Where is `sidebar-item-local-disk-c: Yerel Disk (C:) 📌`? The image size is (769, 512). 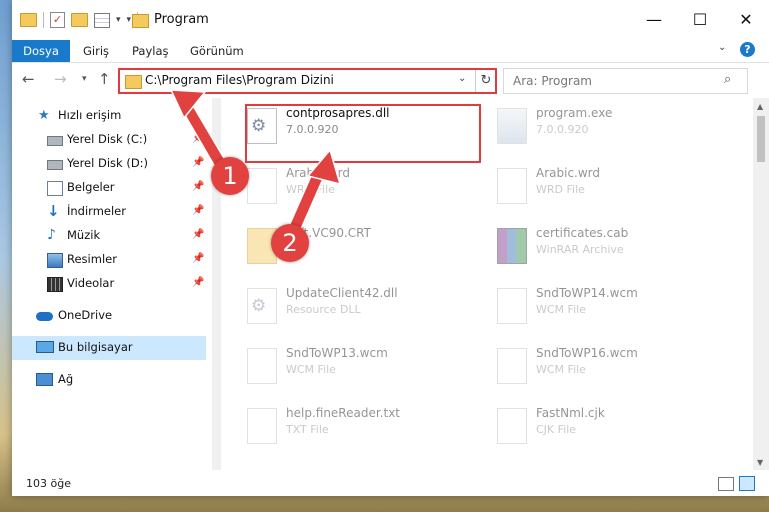 sidebar-item-local-disk-c: Yerel Disk (C:) 📌 is located at coordinates (109, 140).